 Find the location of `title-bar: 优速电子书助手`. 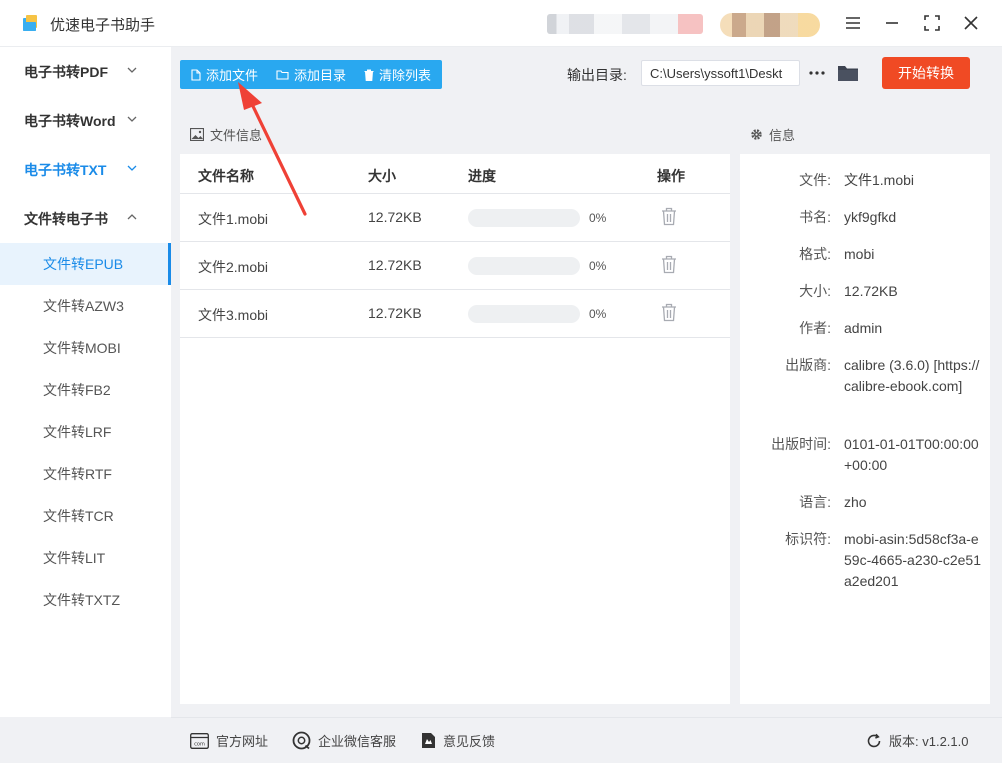

title-bar: 优速电子书助手 is located at coordinates (501, 23).